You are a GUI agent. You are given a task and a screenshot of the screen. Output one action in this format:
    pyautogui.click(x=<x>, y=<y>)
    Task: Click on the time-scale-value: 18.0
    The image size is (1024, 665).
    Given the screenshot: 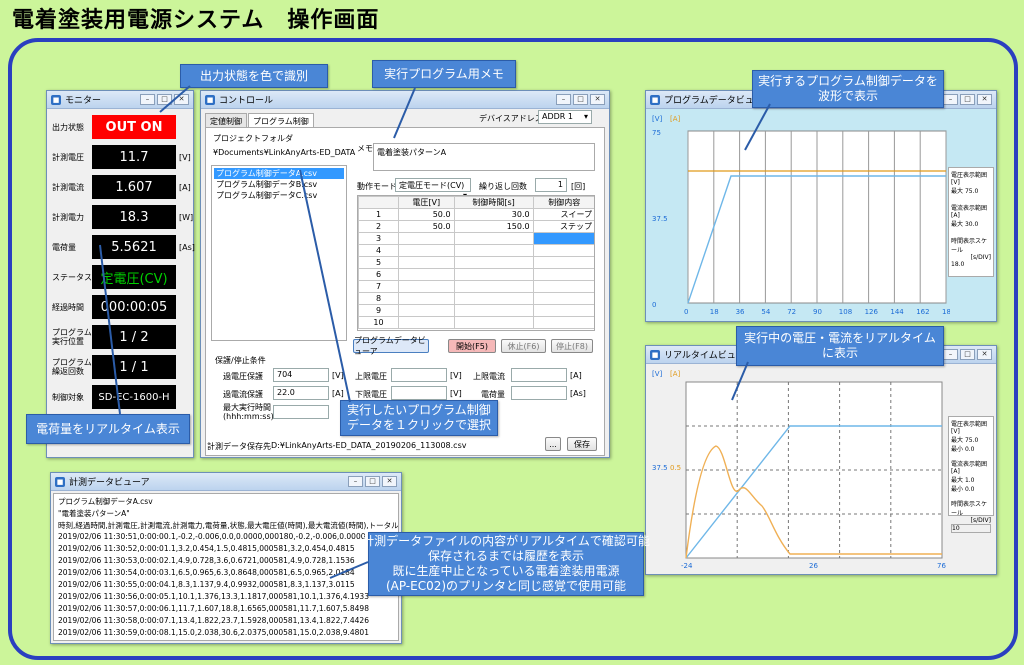 What is the action you would take?
    pyautogui.click(x=971, y=264)
    